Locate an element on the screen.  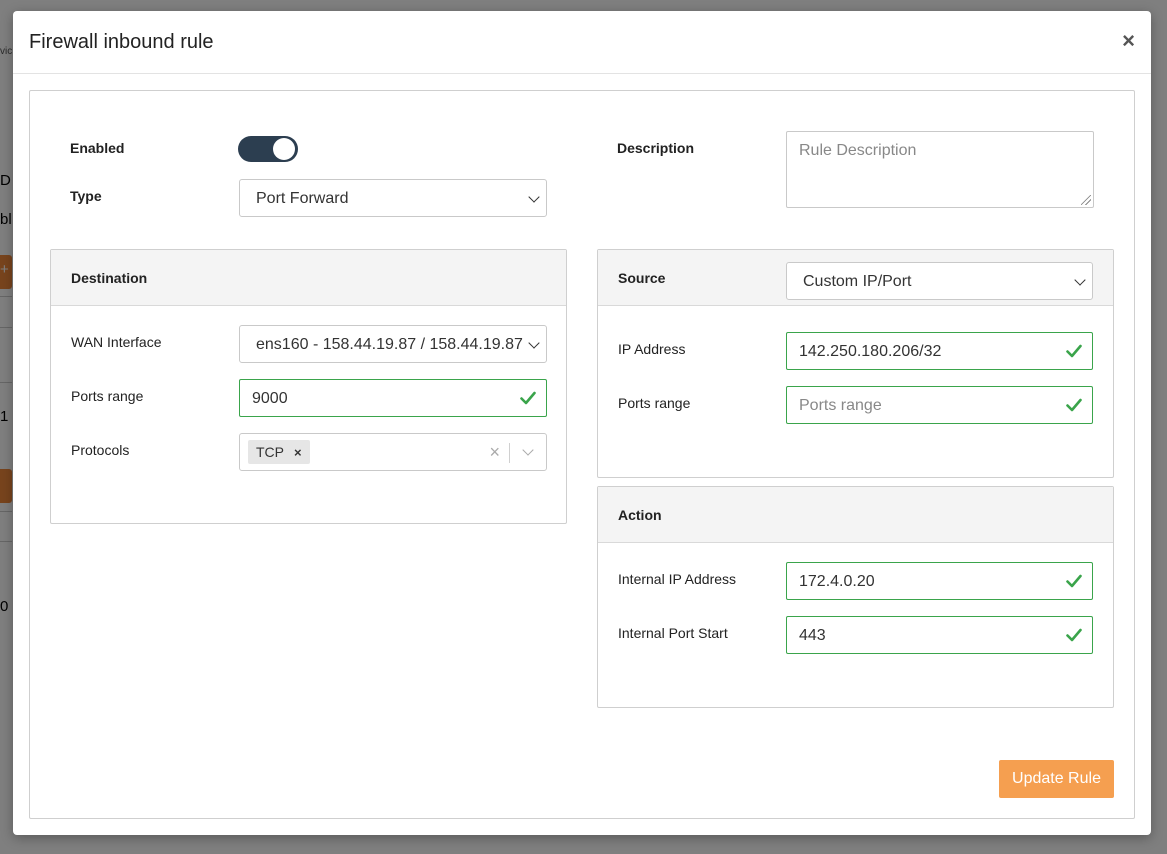
close-button: × is located at coordinates (1128, 41).